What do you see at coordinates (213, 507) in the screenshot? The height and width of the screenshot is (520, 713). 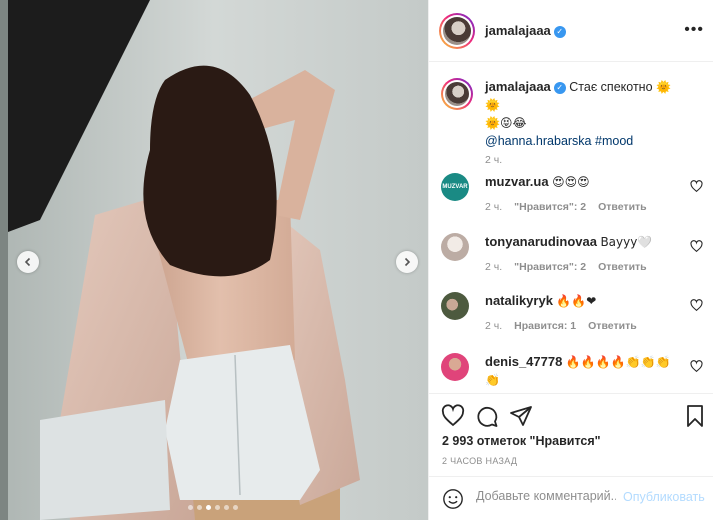 I see `carousel-indicator` at bounding box center [213, 507].